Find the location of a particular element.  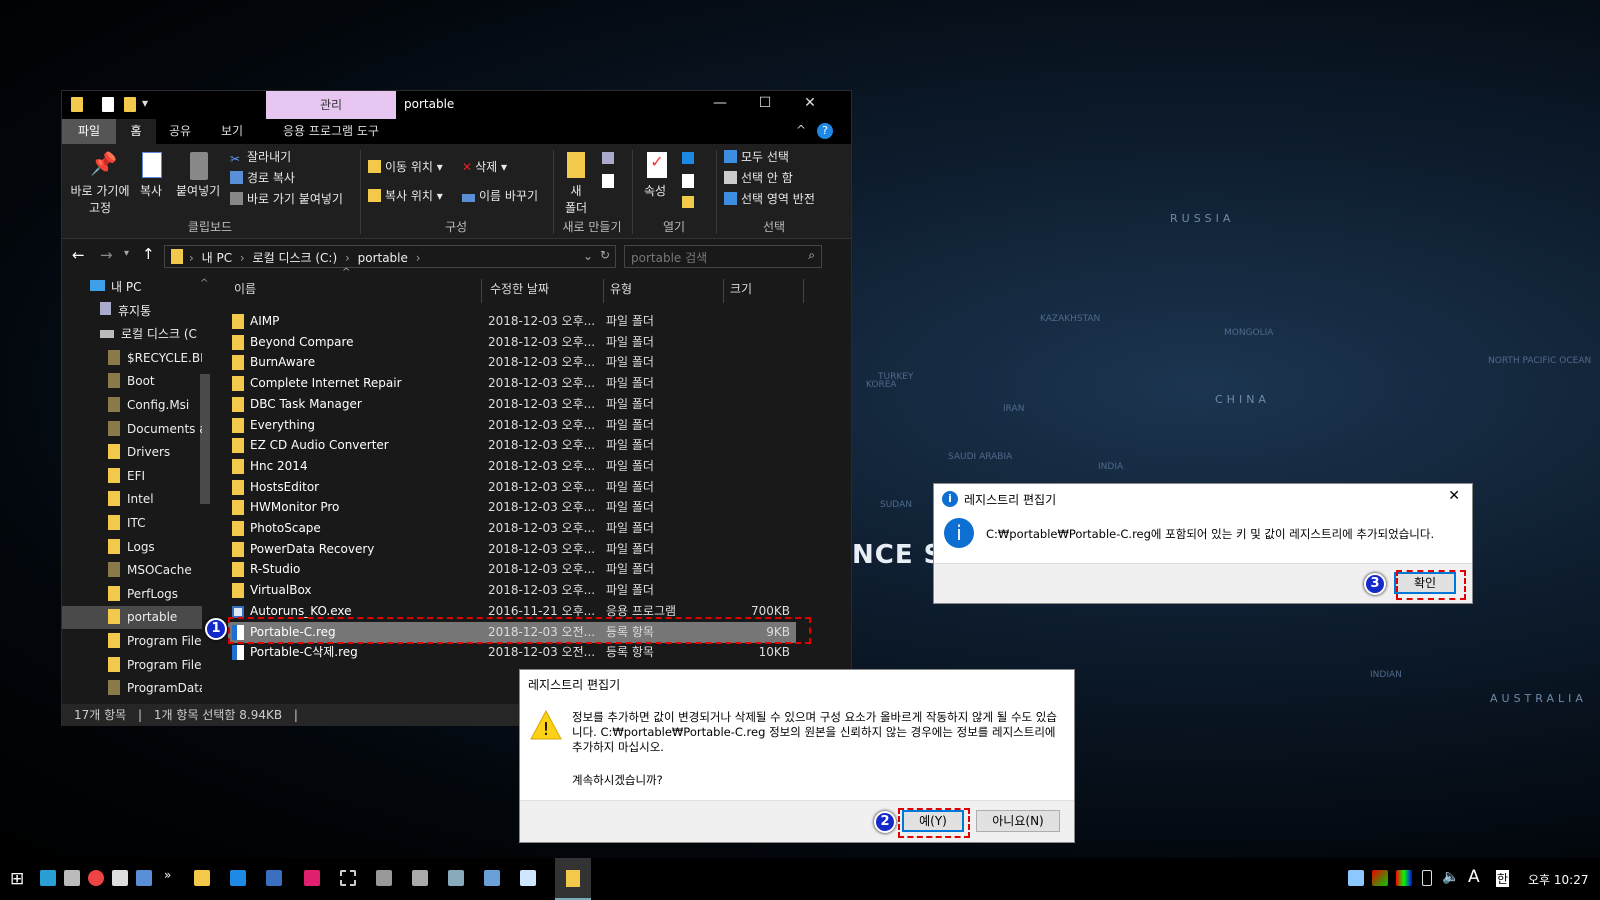

tab-view: 보기 is located at coordinates (232, 131).